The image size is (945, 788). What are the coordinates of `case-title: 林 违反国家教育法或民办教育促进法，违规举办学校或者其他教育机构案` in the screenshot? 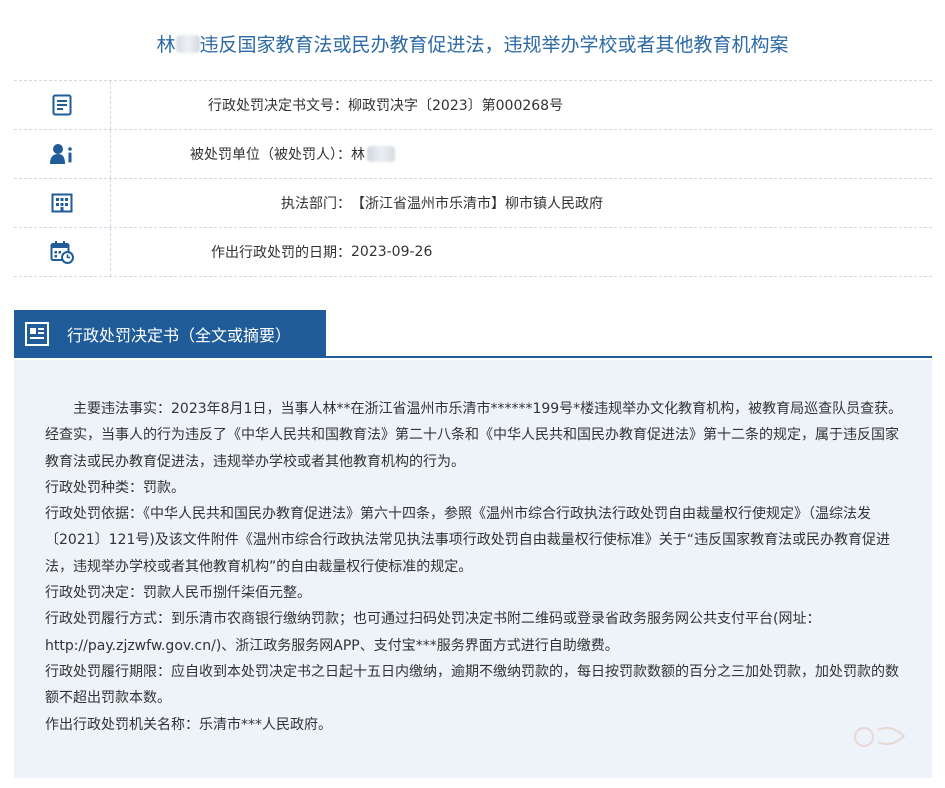 It's located at (472, 43).